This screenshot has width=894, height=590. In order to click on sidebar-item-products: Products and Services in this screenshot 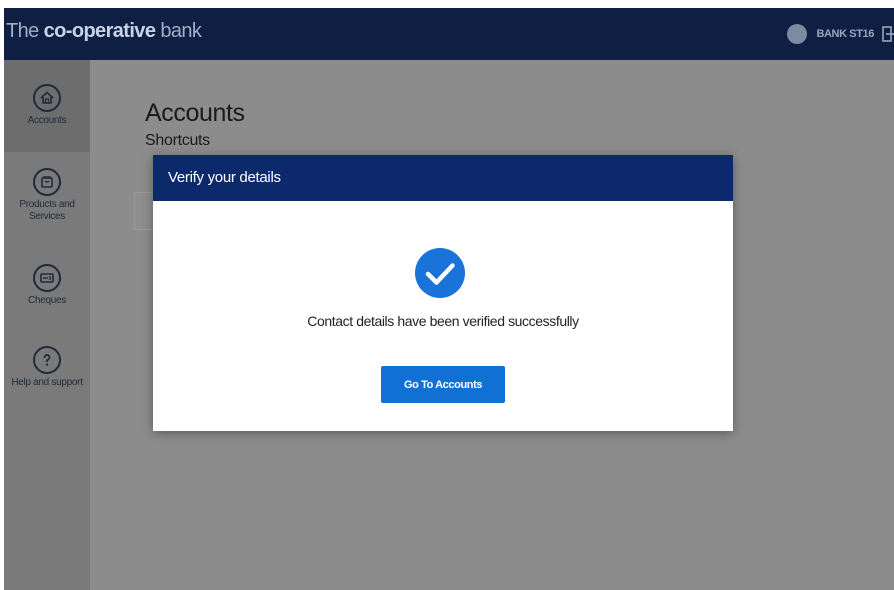, I will do `click(47, 195)`.